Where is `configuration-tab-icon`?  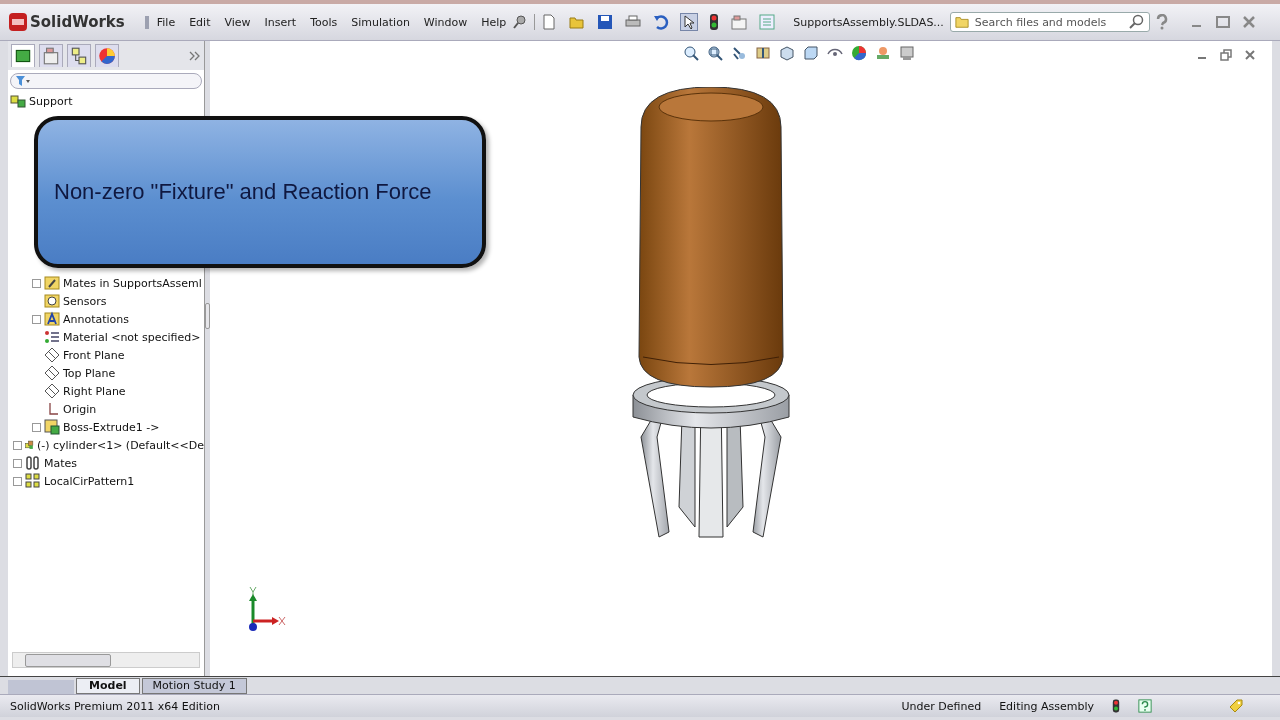
configuration-tab-icon is located at coordinates (79, 55).